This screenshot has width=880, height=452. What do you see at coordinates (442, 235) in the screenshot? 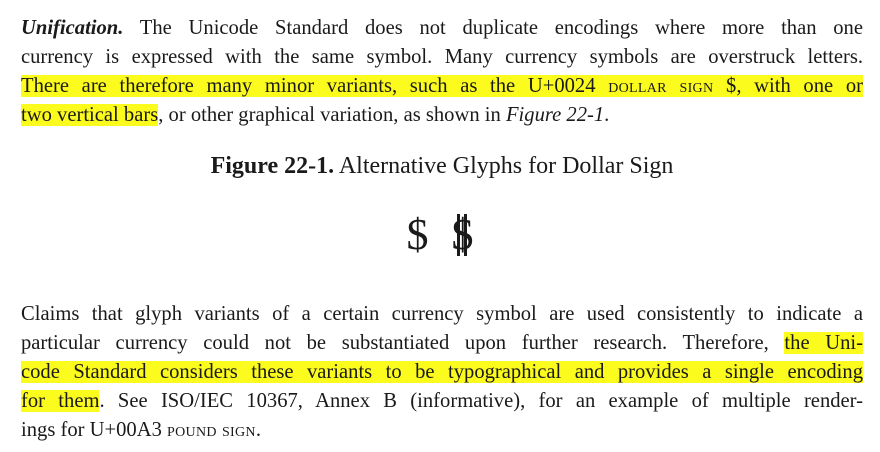
I see `figure-glyphs: $ $` at bounding box center [442, 235].